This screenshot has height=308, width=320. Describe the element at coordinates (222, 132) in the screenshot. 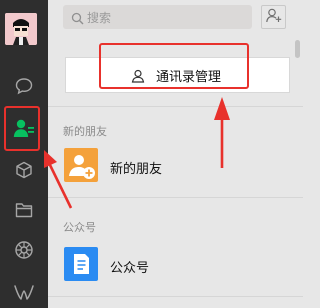

I see `arrow-to-manage-button` at that location.